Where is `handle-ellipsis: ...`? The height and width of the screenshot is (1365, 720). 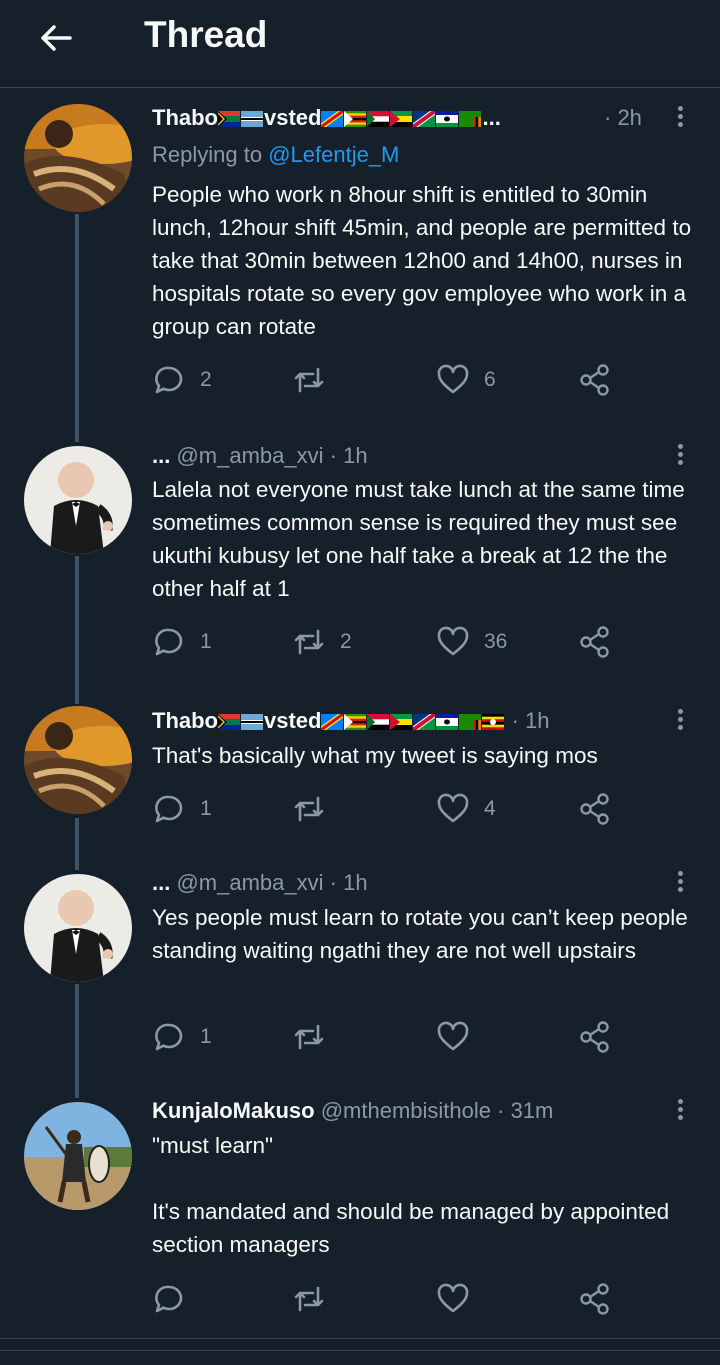
handle-ellipsis: ... is located at coordinates (491, 117).